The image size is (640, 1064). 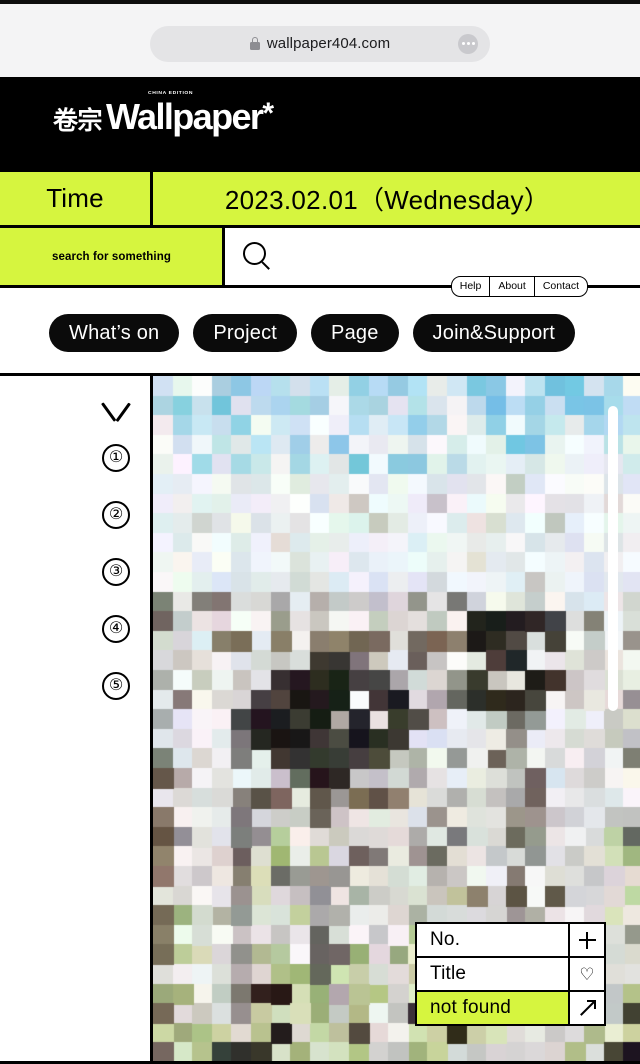 I want to click on heart-icon: ♡, so click(x=587, y=974).